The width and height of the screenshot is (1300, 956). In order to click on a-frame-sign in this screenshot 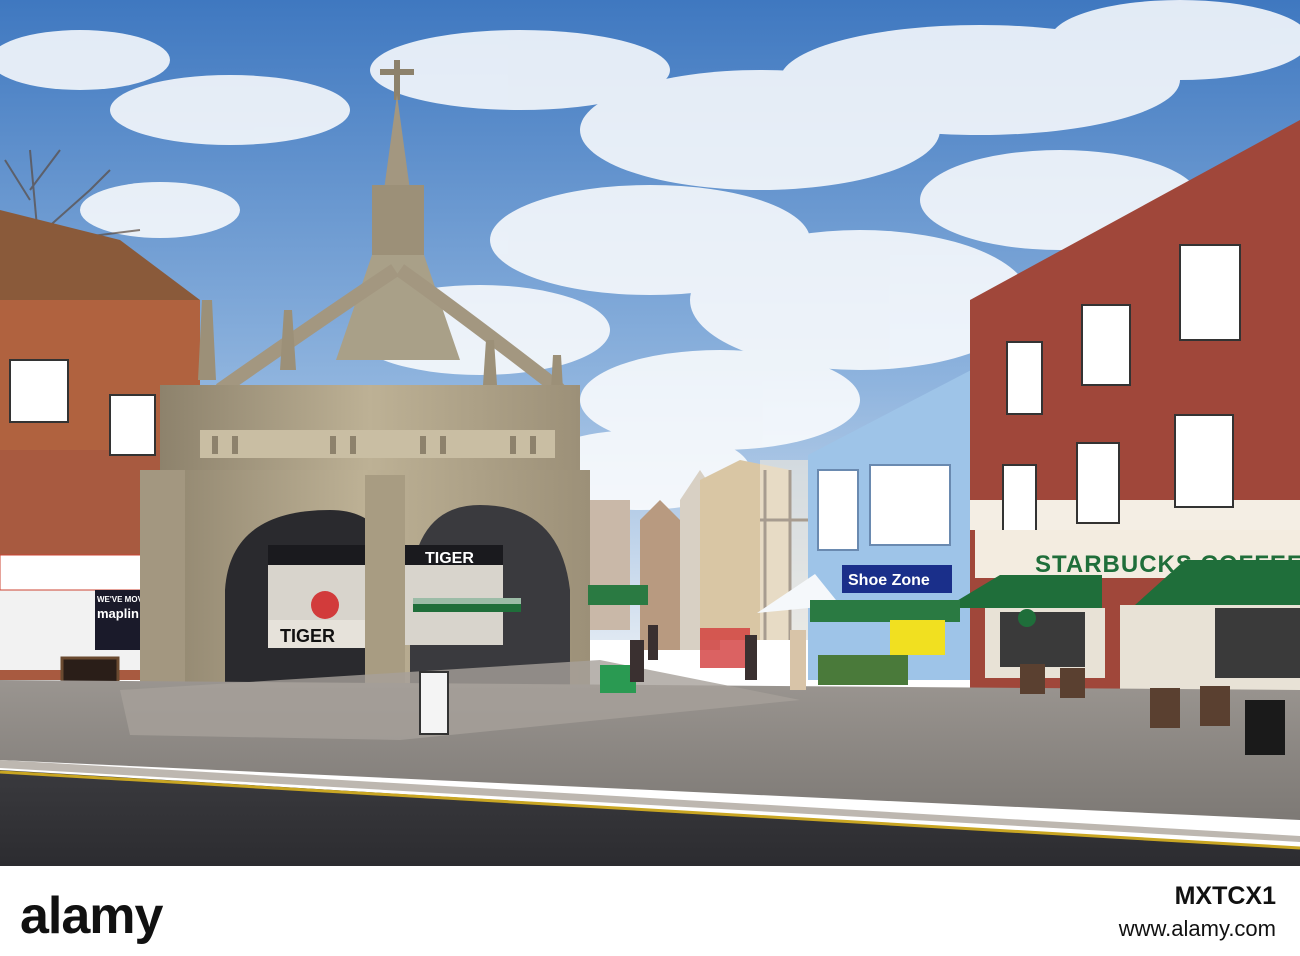, I will do `click(434, 703)`.